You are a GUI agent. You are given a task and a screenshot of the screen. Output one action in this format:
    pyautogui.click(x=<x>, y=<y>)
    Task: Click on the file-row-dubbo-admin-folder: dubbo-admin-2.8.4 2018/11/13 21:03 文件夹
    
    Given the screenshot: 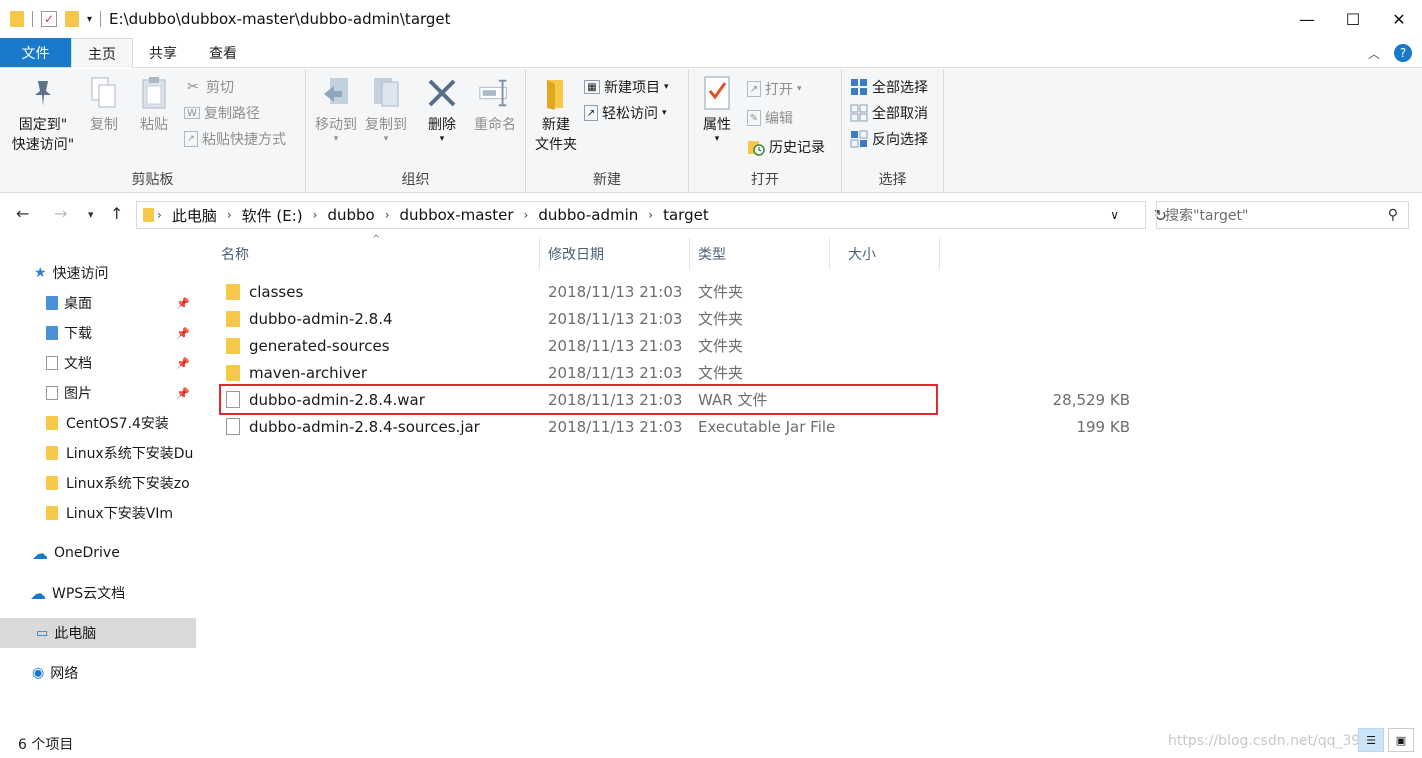 What is the action you would take?
    pyautogui.click(x=680, y=318)
    